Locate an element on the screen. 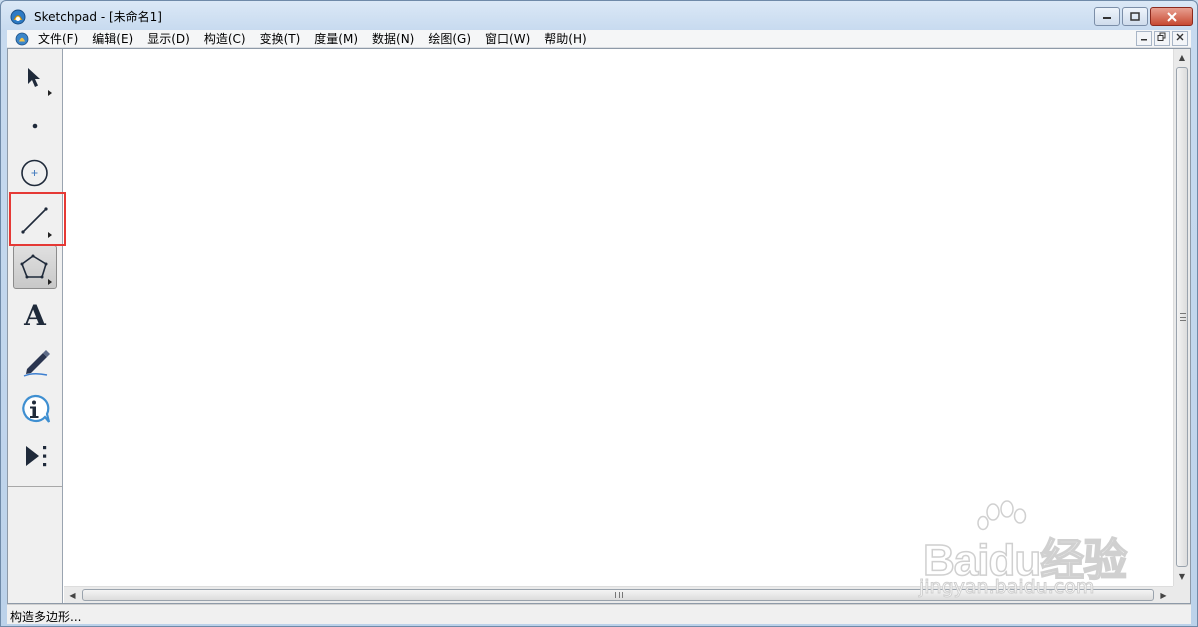 The height and width of the screenshot is (627, 1198). menu-data: 数据(N) is located at coordinates (393, 39).